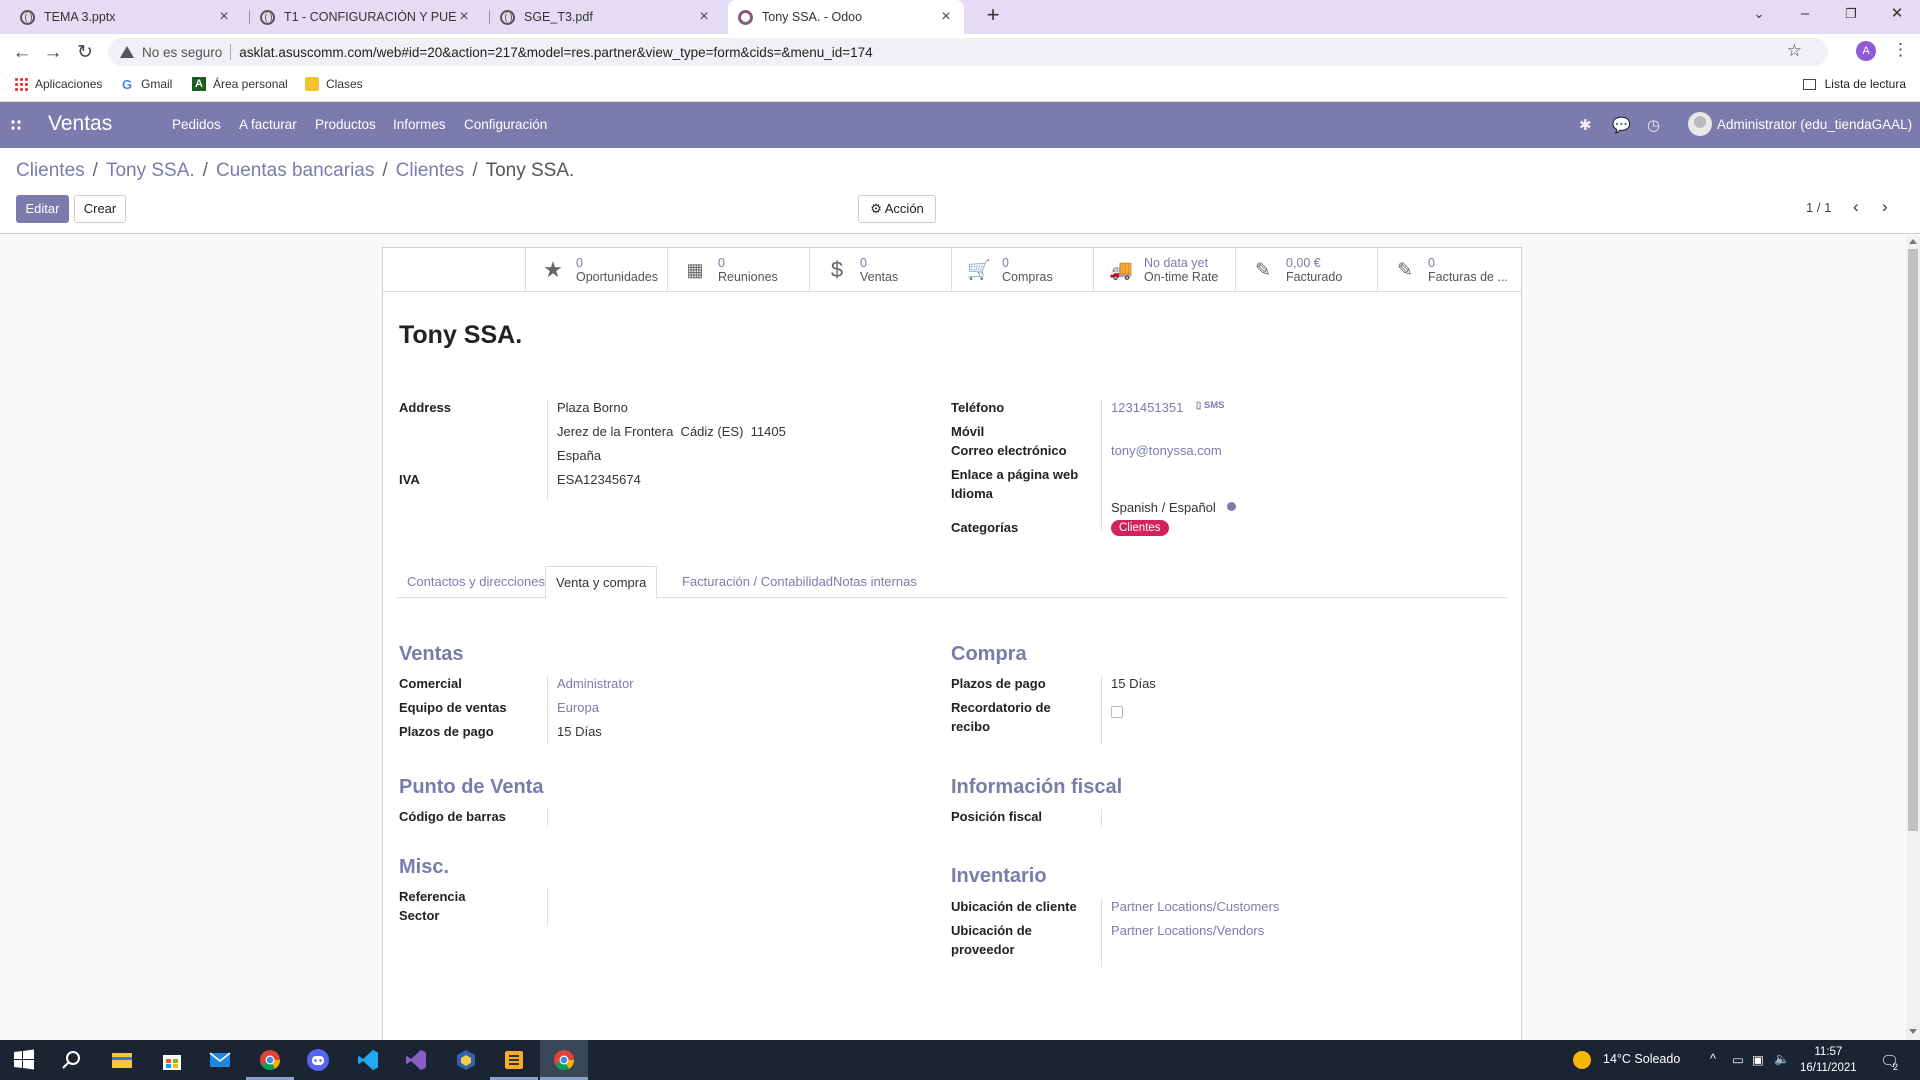  I want to click on minimize-button: –, so click(1805, 15).